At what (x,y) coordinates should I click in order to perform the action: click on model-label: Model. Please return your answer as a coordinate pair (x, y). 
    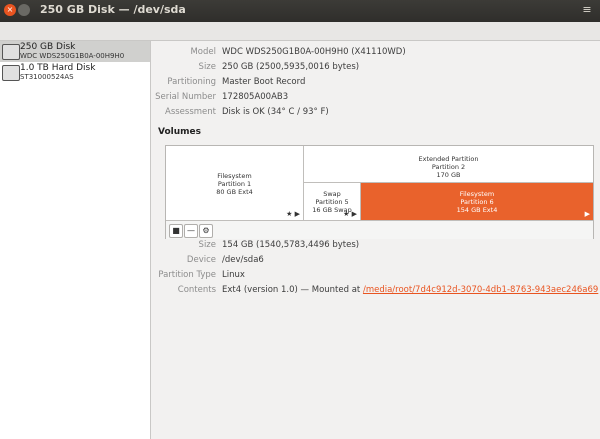
    Looking at the image, I should click on (203, 52).